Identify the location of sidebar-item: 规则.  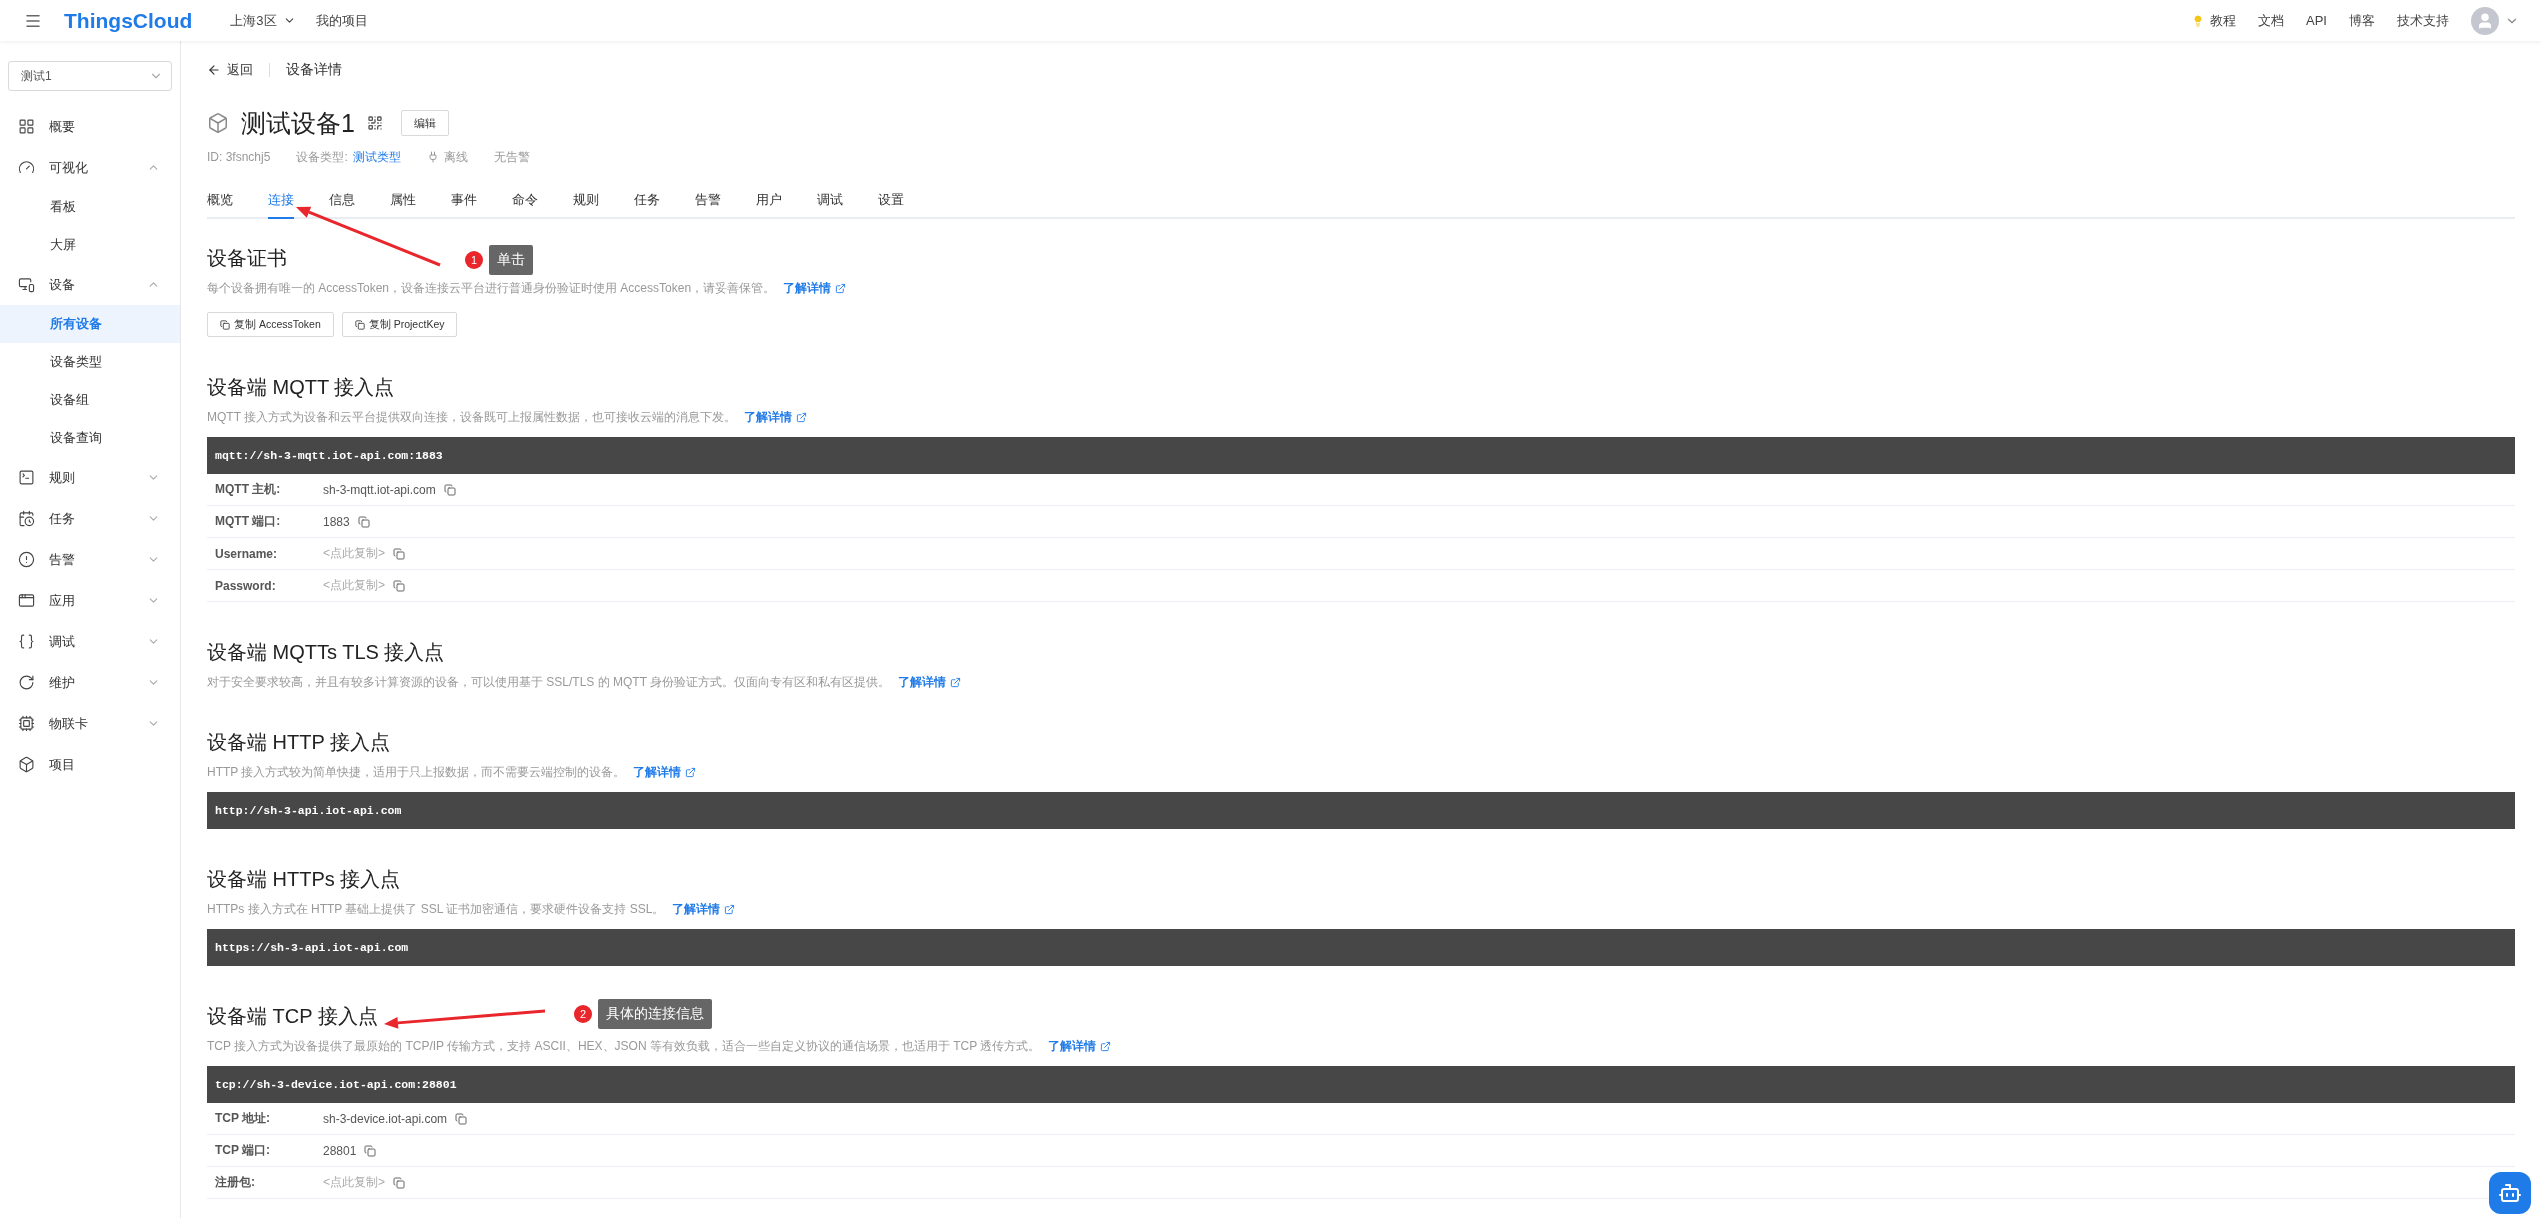
(90, 477).